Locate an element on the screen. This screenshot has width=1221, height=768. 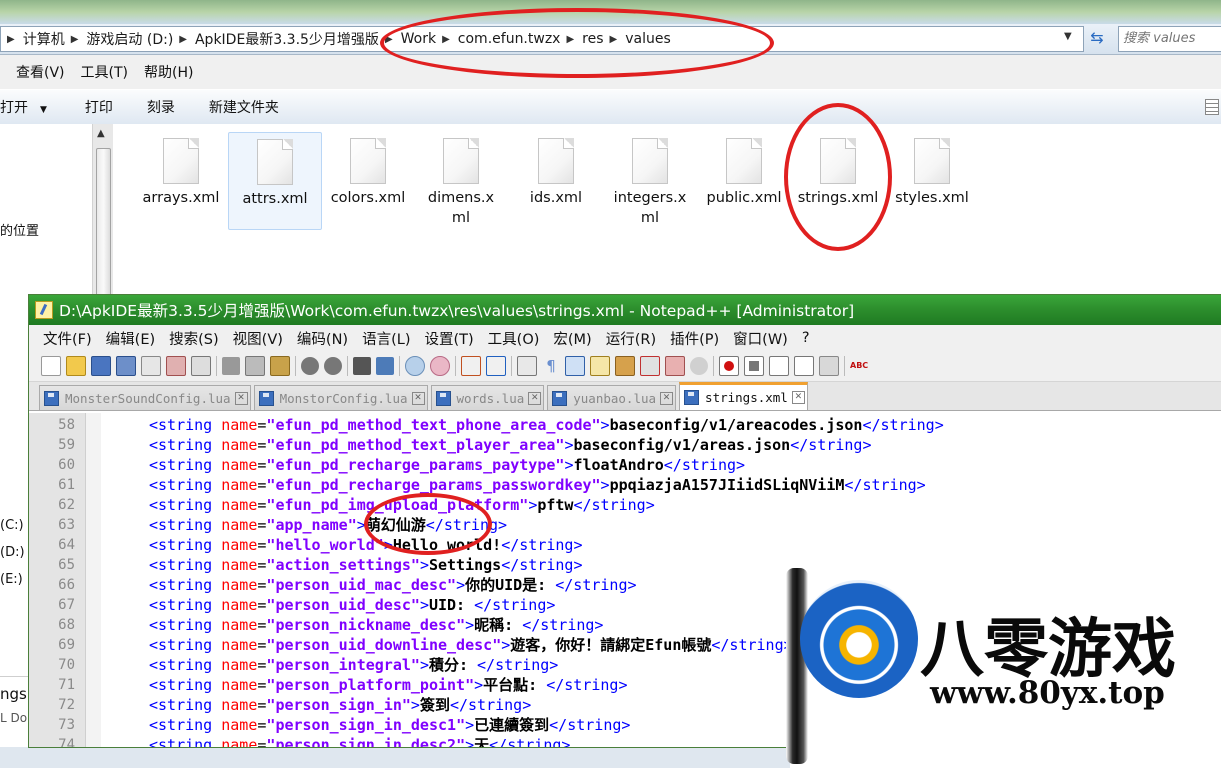
breadcrumb-item-values: ▶ values is located at coordinates (637, 39).